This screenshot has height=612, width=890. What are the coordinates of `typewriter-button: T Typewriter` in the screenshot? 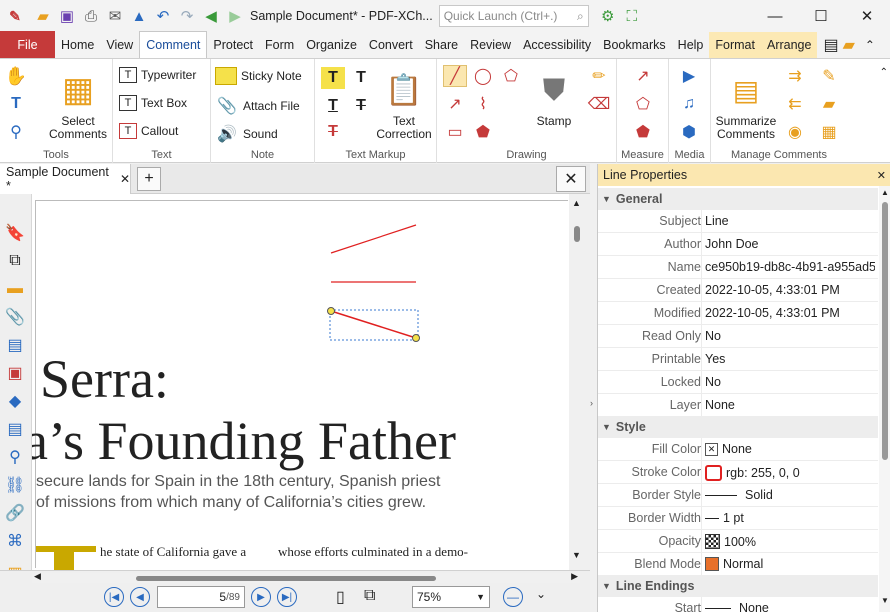 It's located at (157, 75).